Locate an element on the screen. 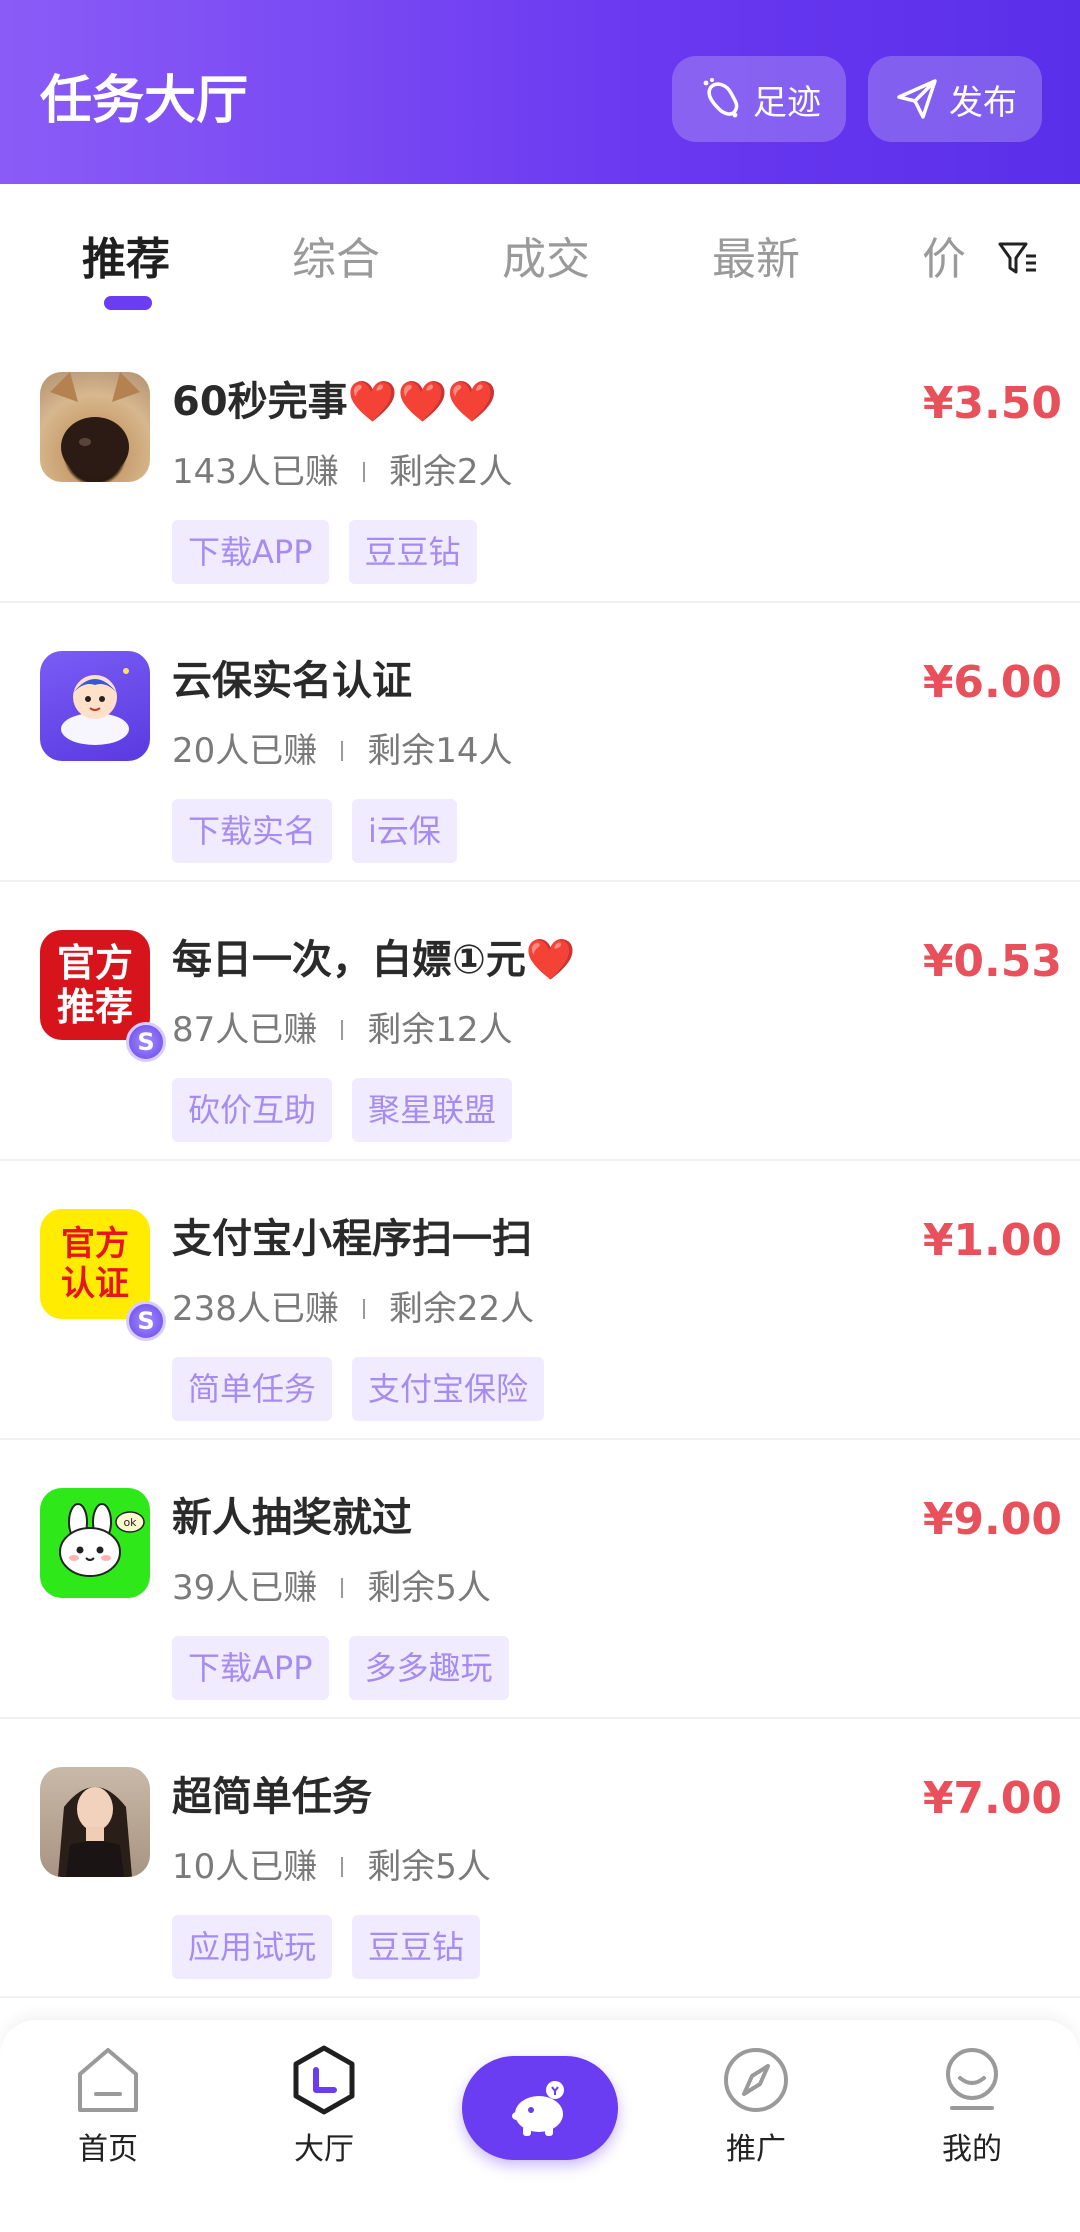 The image size is (1080, 2232). task-meta: 87人已赚 剩余12人 is located at coordinates (342, 1030).